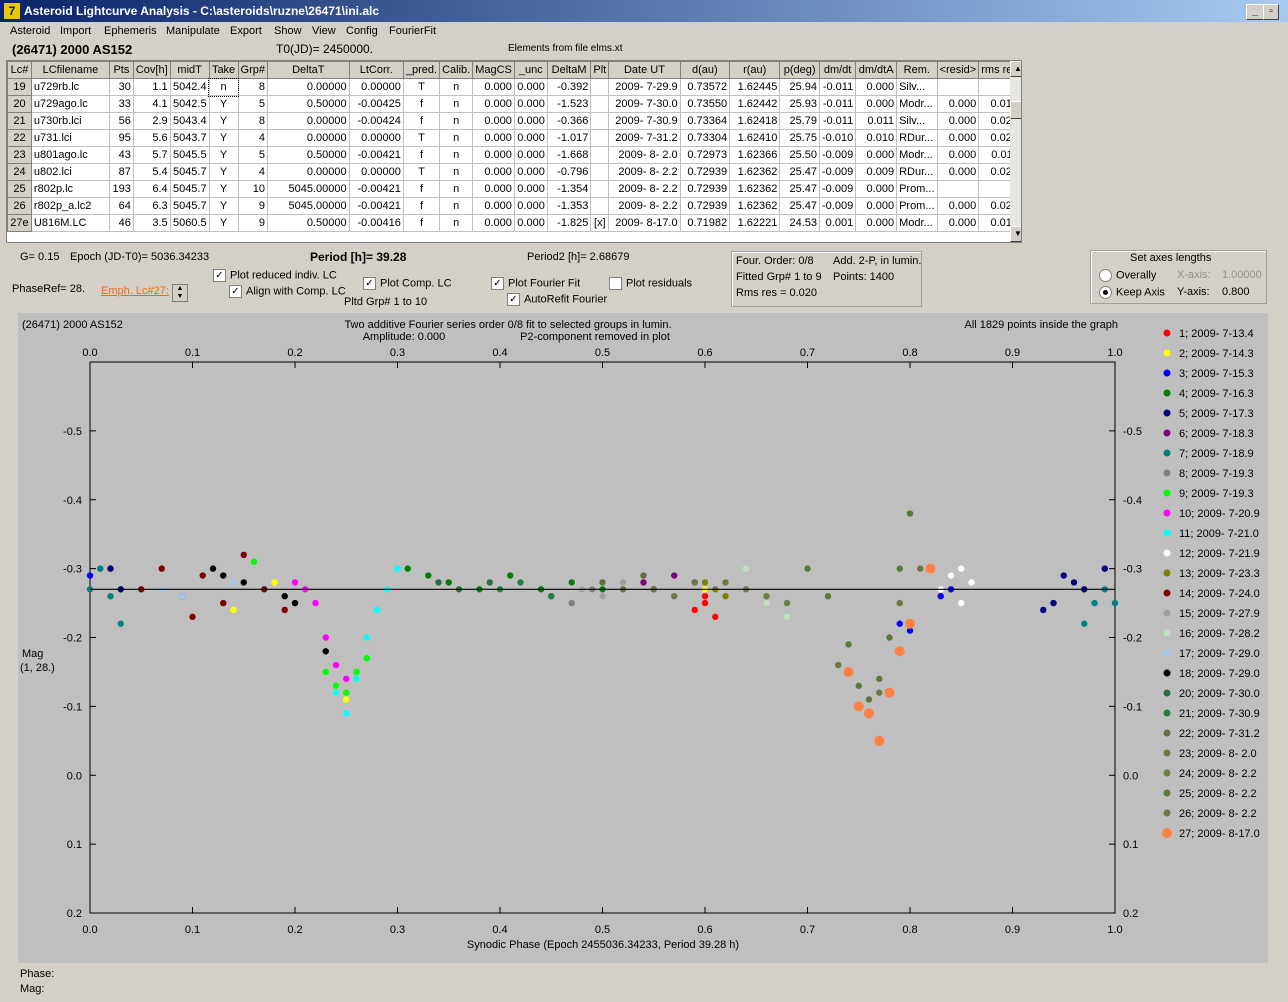 This screenshot has width=1288, height=1002. I want to click on table-cell: 2009- 8-17.0, so click(644, 223).